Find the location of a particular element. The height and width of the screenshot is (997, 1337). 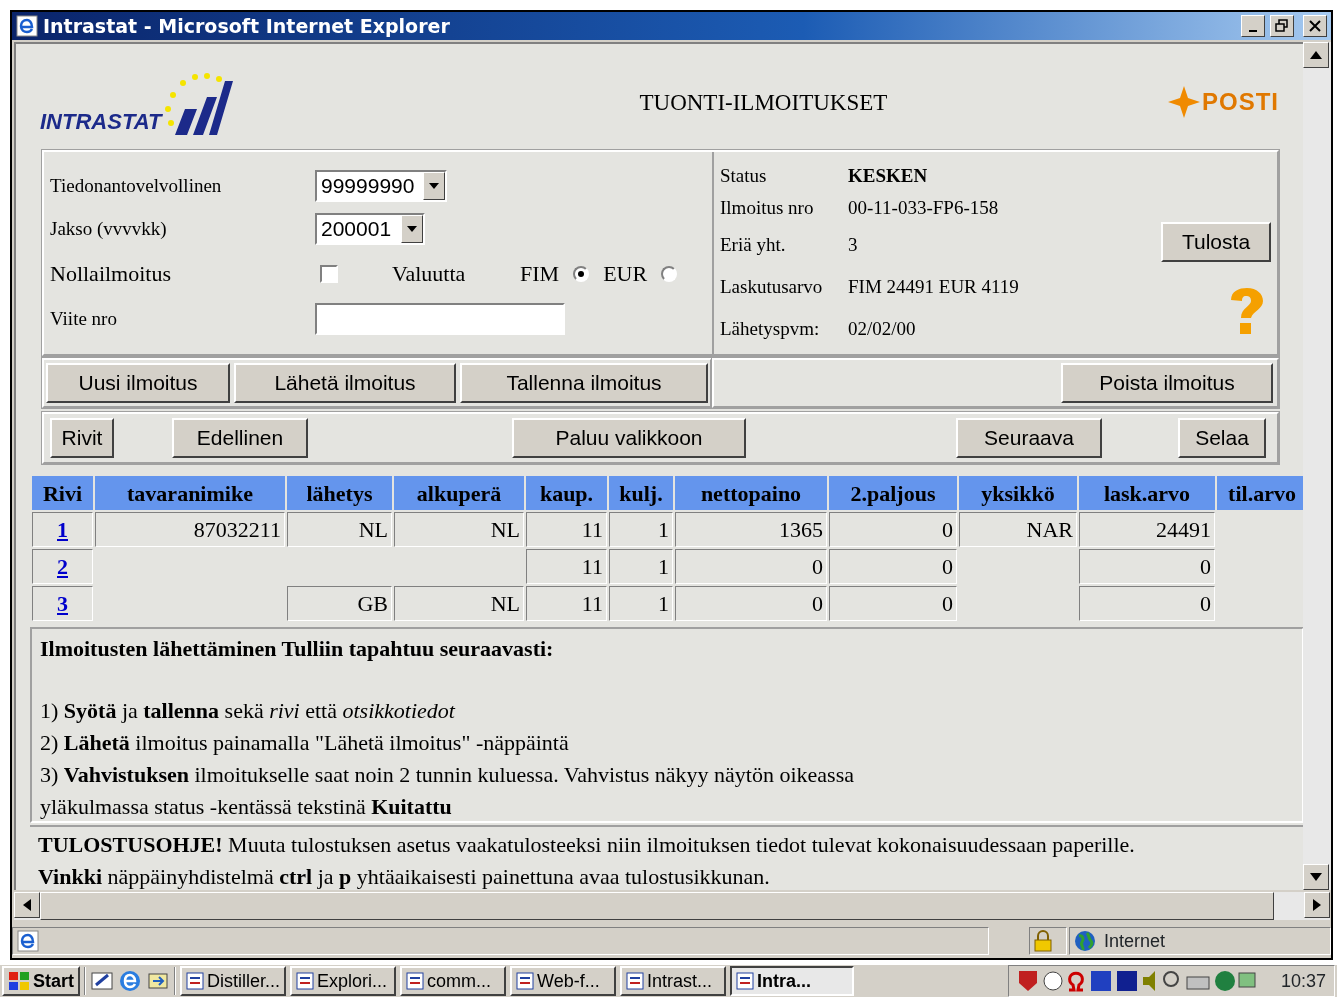

option-label: FIM is located at coordinates (540, 274).